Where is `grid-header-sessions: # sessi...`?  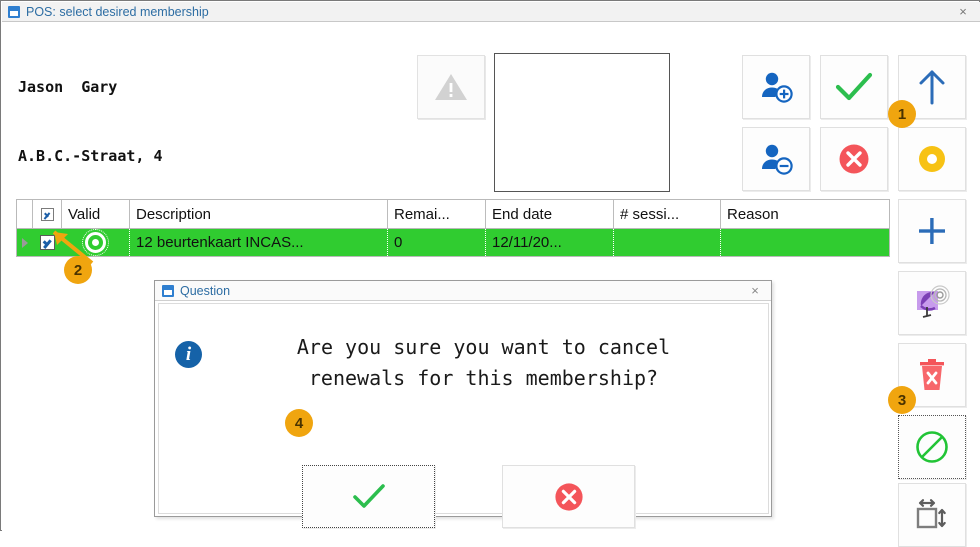 grid-header-sessions: # sessi... is located at coordinates (667, 214).